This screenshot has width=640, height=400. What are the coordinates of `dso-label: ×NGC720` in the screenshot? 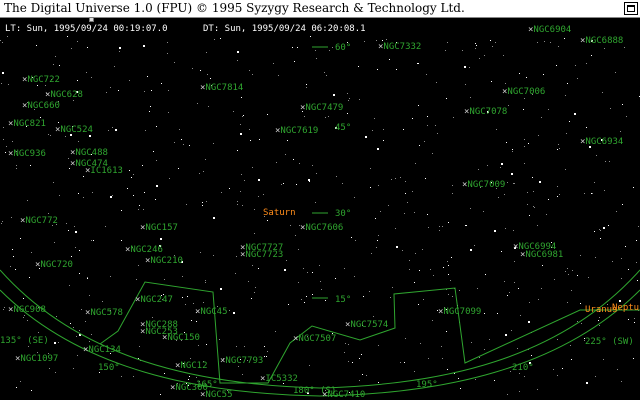 It's located at (54, 265).